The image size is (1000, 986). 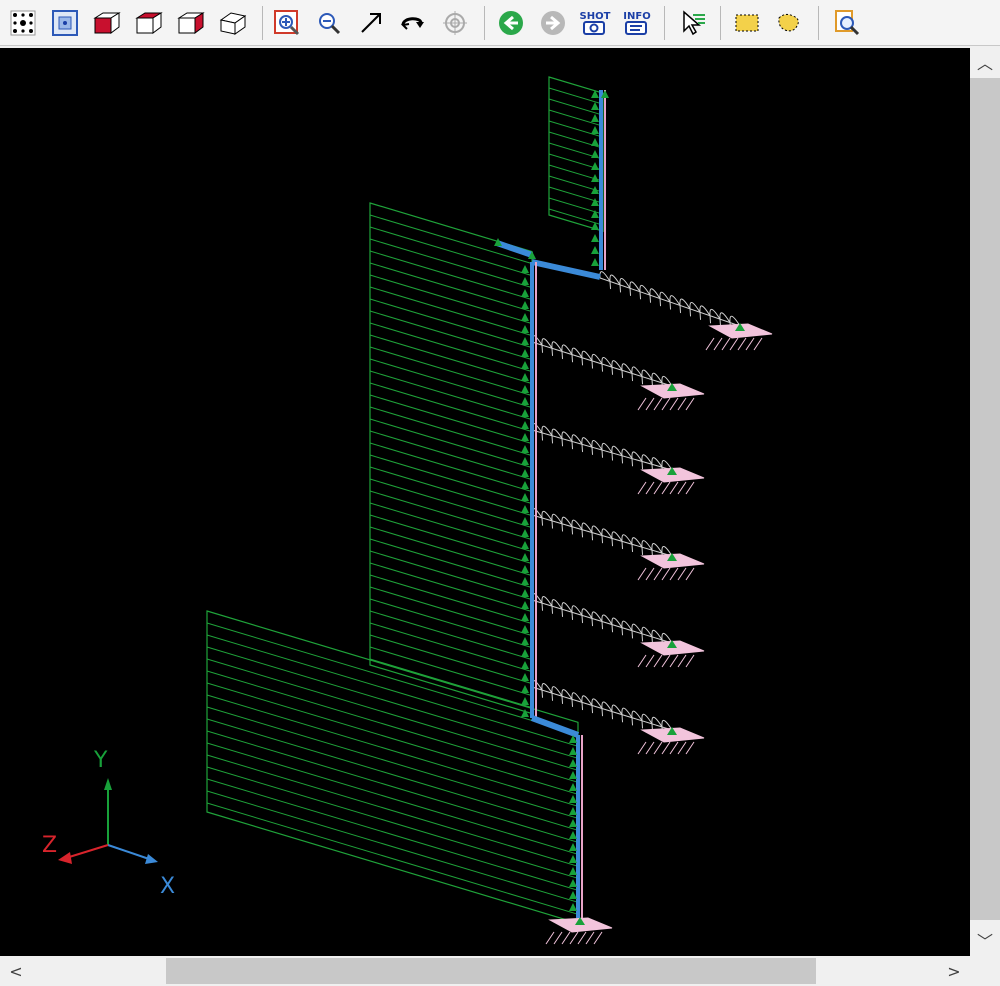 I want to click on node-markers, so click(x=551, y=500).